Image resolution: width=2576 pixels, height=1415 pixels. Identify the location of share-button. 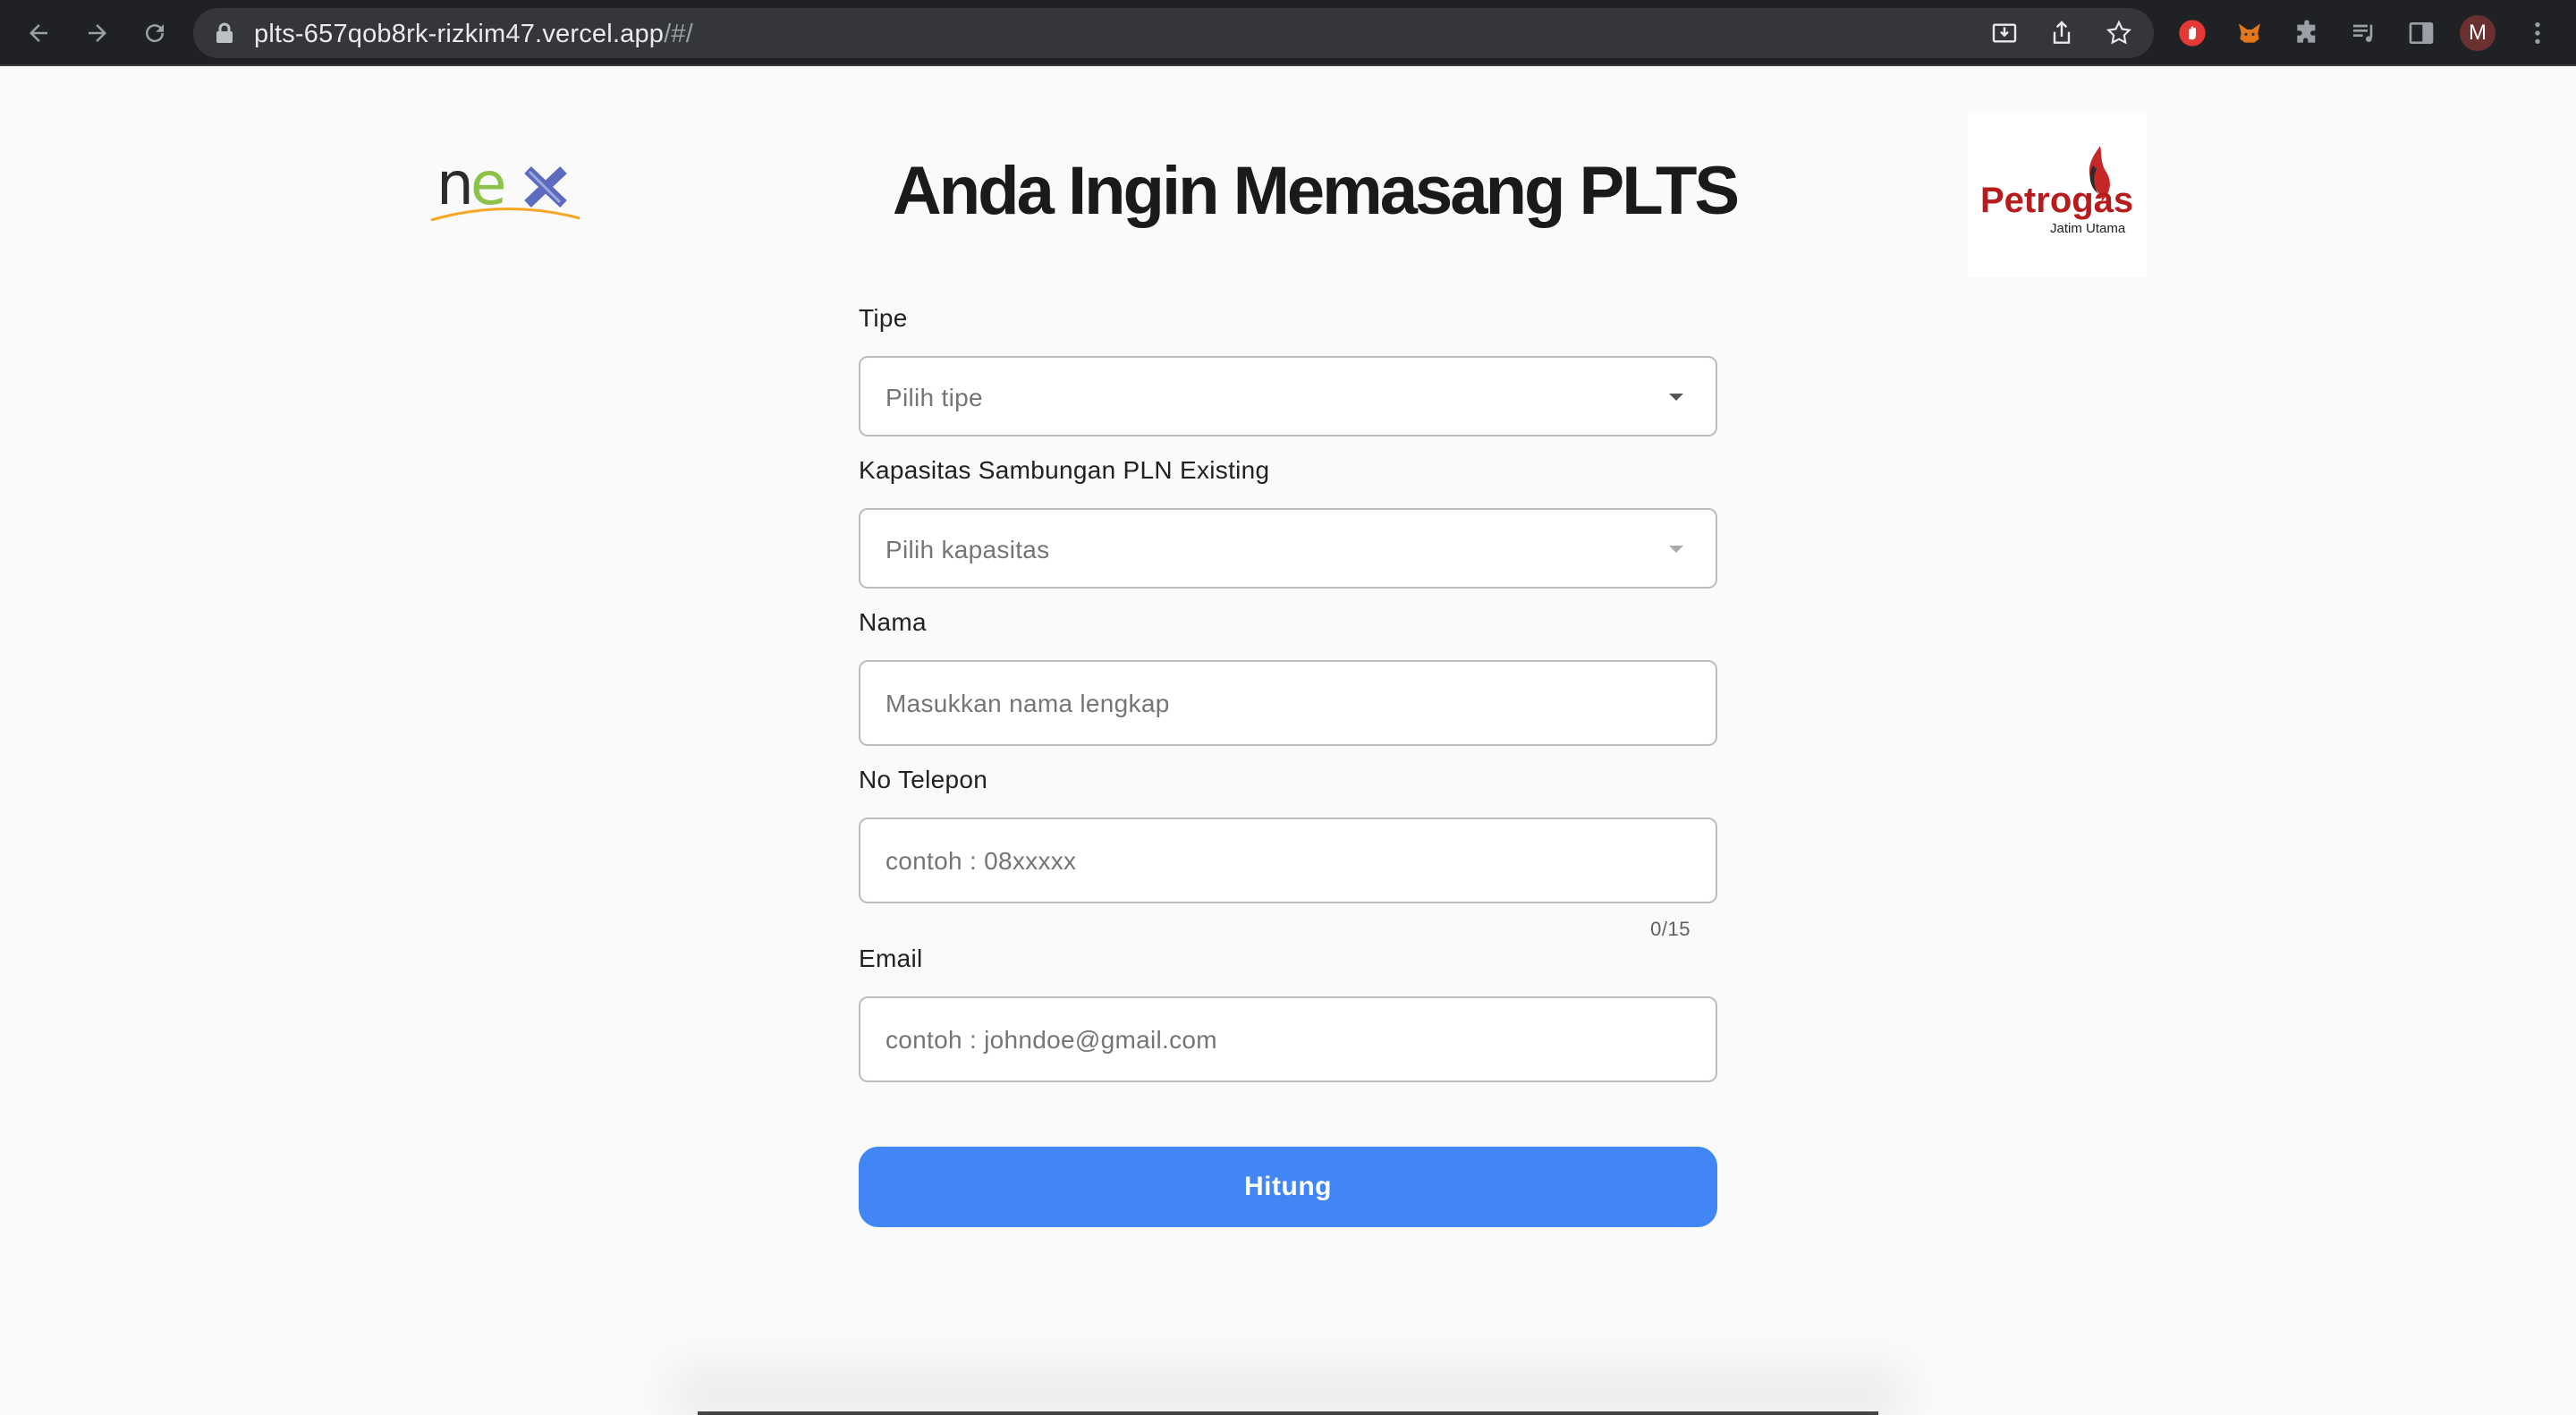
(2062, 33).